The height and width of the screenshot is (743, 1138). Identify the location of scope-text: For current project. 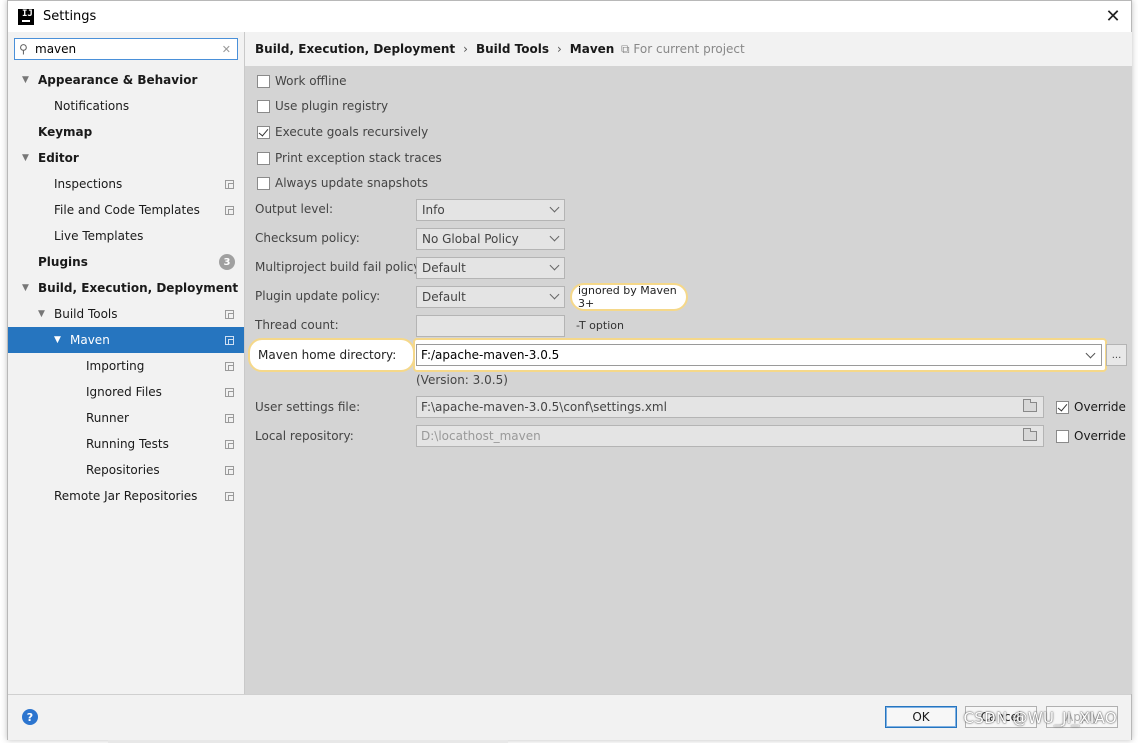
(689, 48).